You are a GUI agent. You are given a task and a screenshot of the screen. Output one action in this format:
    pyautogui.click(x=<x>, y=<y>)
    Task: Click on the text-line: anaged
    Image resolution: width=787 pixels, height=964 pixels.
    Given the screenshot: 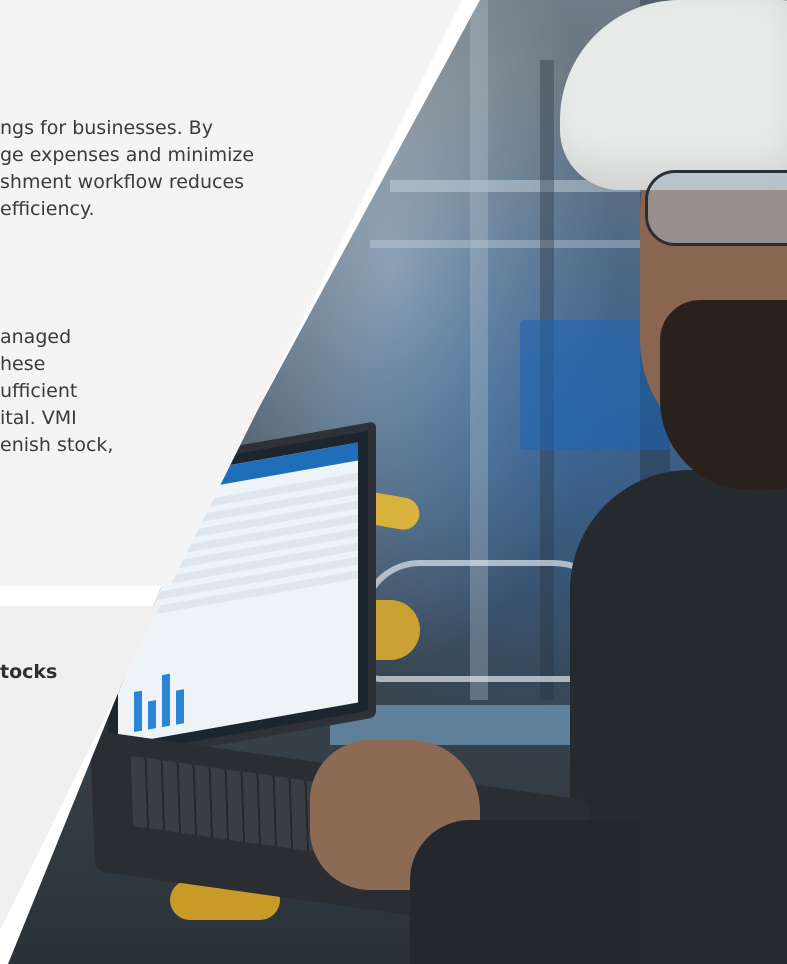 What is the action you would take?
    pyautogui.click(x=36, y=337)
    